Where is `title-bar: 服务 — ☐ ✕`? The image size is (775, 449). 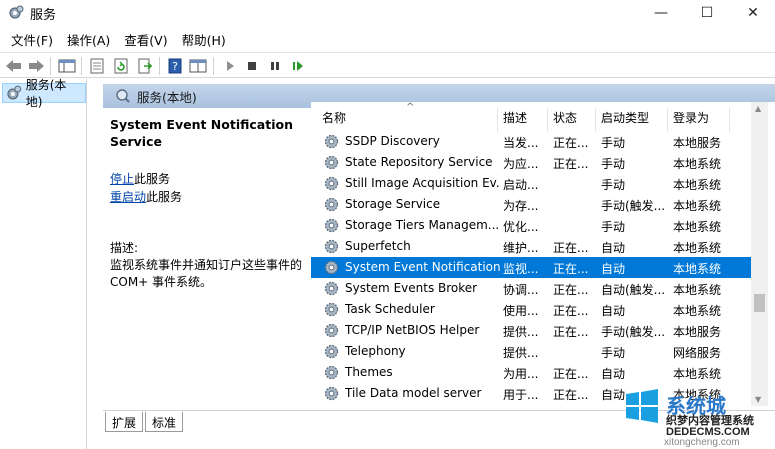
title-bar: 服务 — ☐ ✕ is located at coordinates (387, 13).